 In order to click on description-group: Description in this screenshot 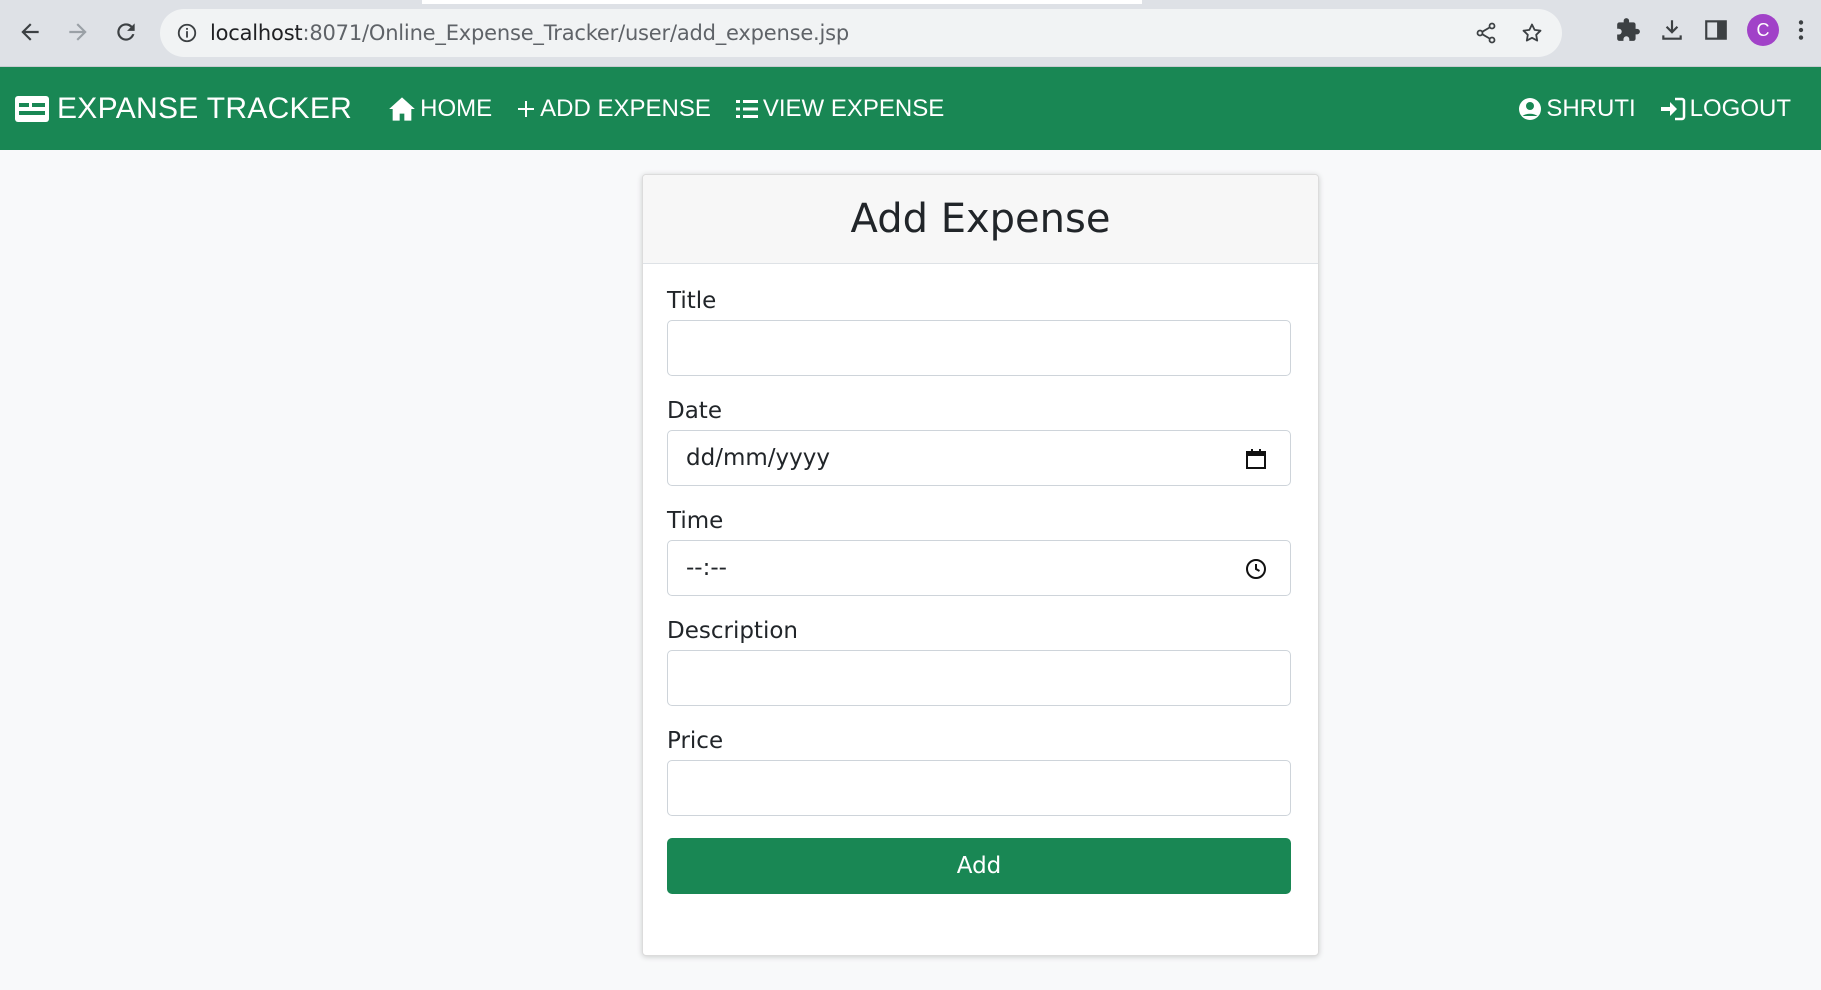, I will do `click(980, 662)`.